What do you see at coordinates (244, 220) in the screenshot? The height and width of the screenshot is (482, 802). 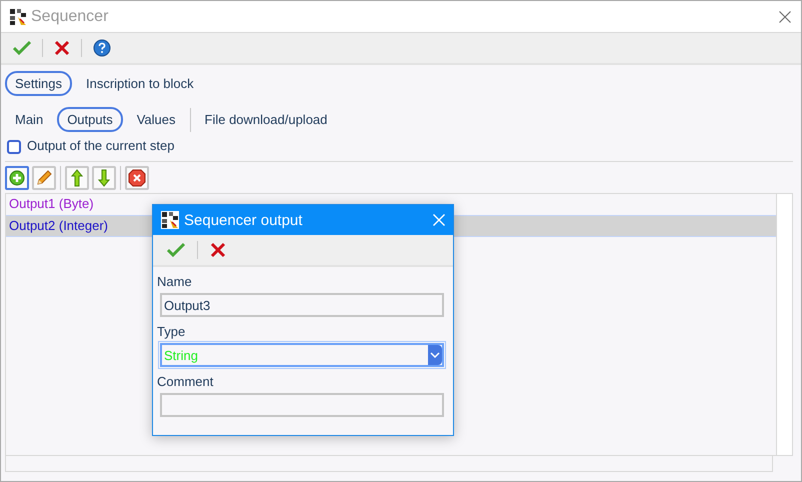 I see `dialog-title: Sequencer output` at bounding box center [244, 220].